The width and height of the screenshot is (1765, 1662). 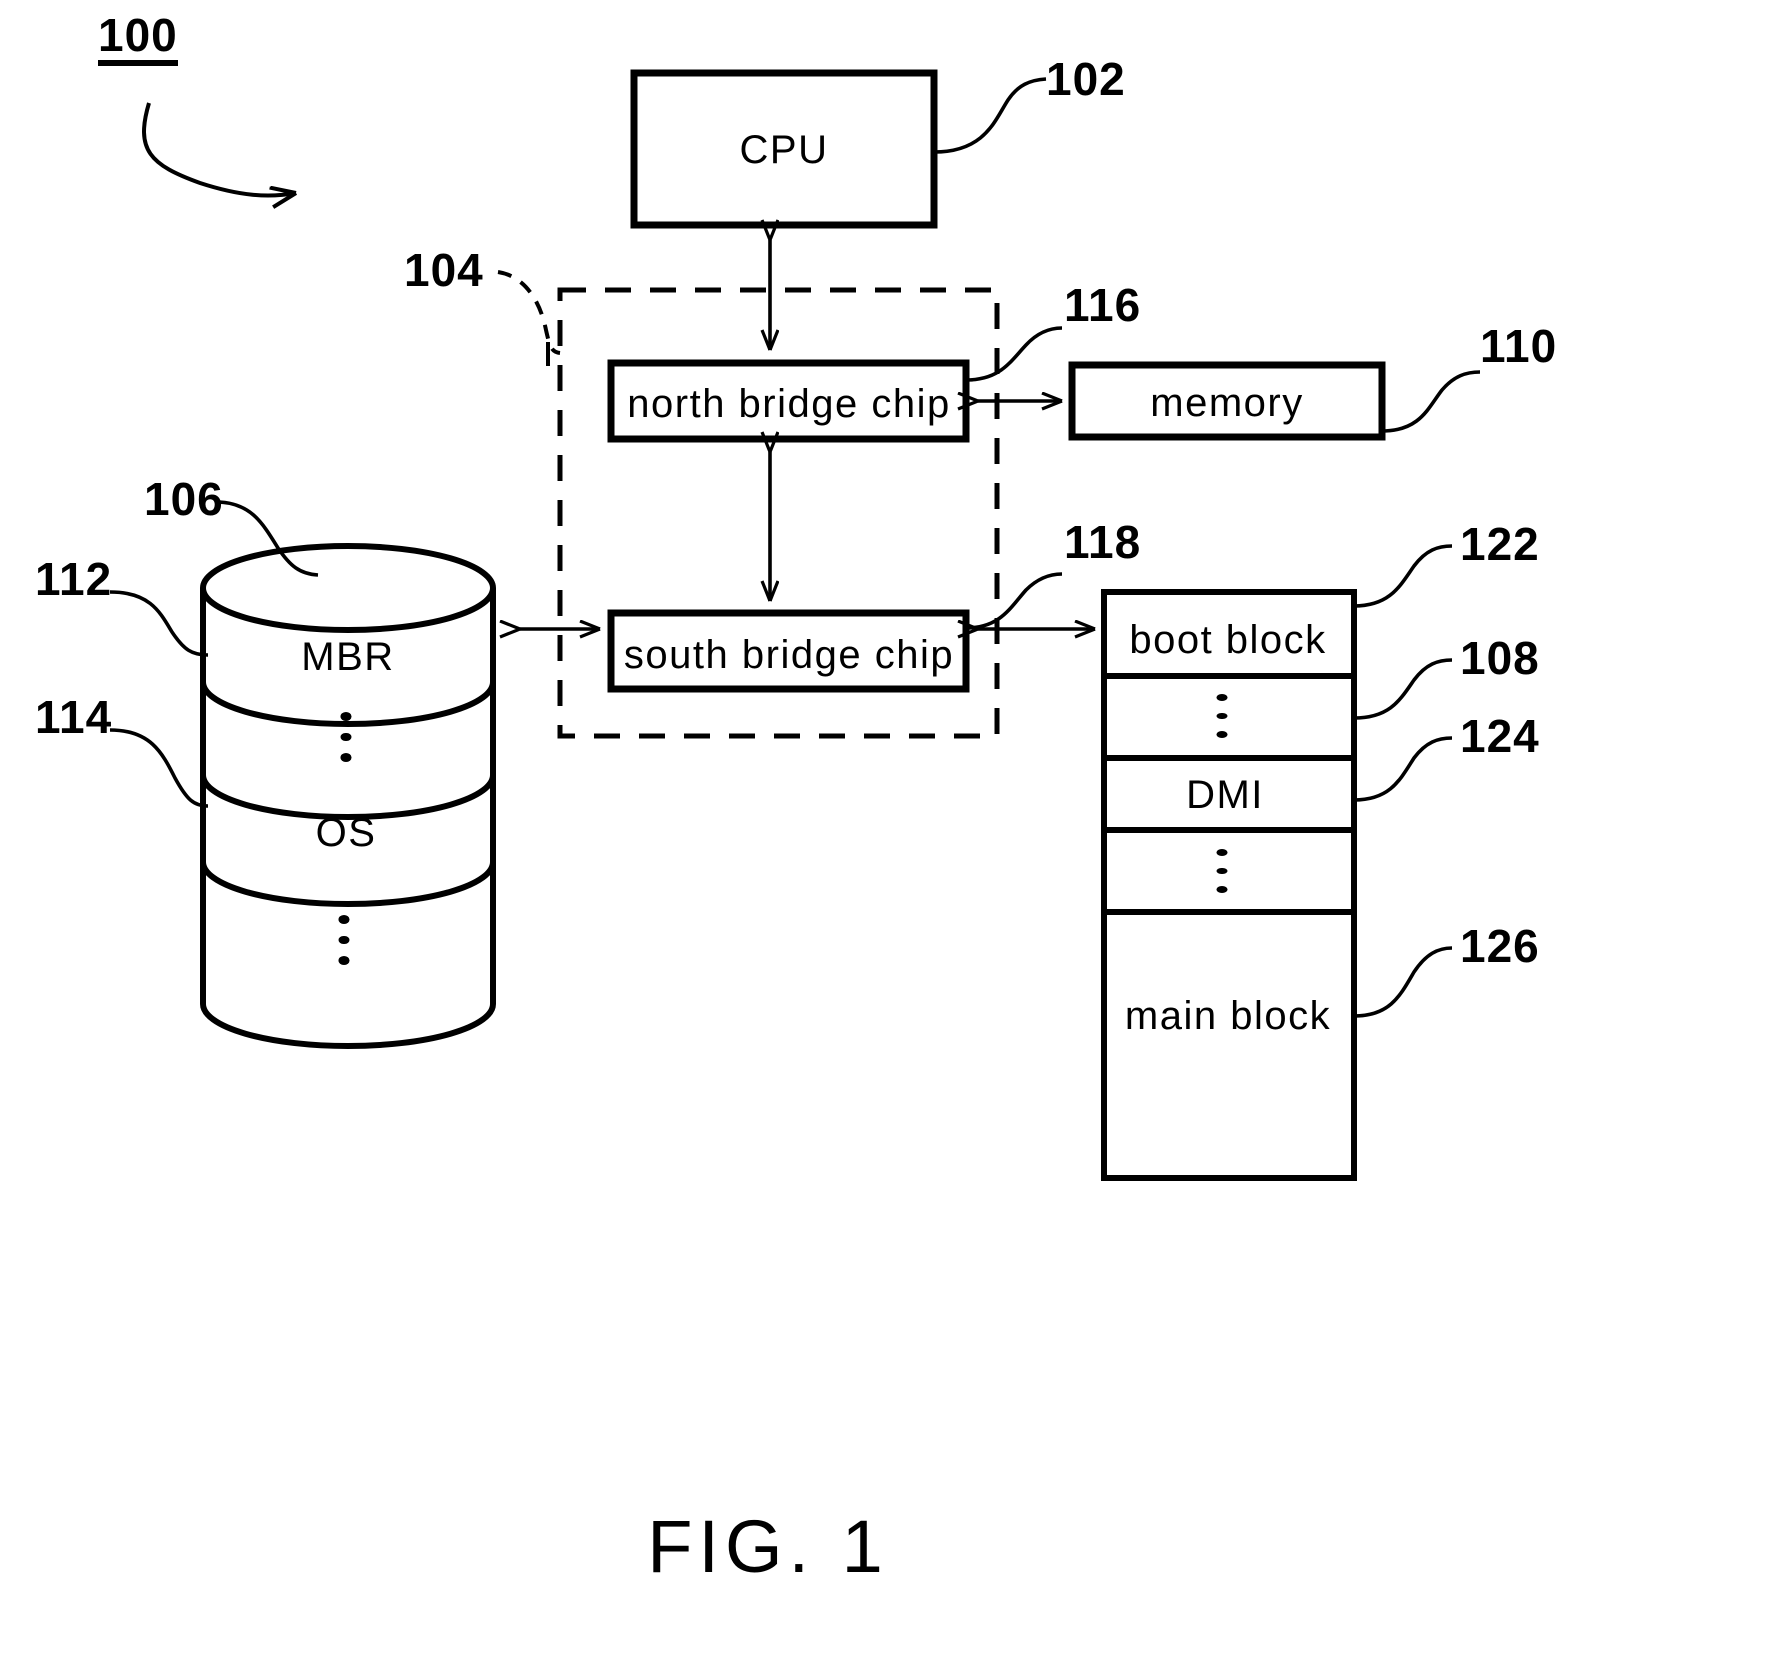 What do you see at coordinates (1103, 542) in the screenshot?
I see `ref-118: 118` at bounding box center [1103, 542].